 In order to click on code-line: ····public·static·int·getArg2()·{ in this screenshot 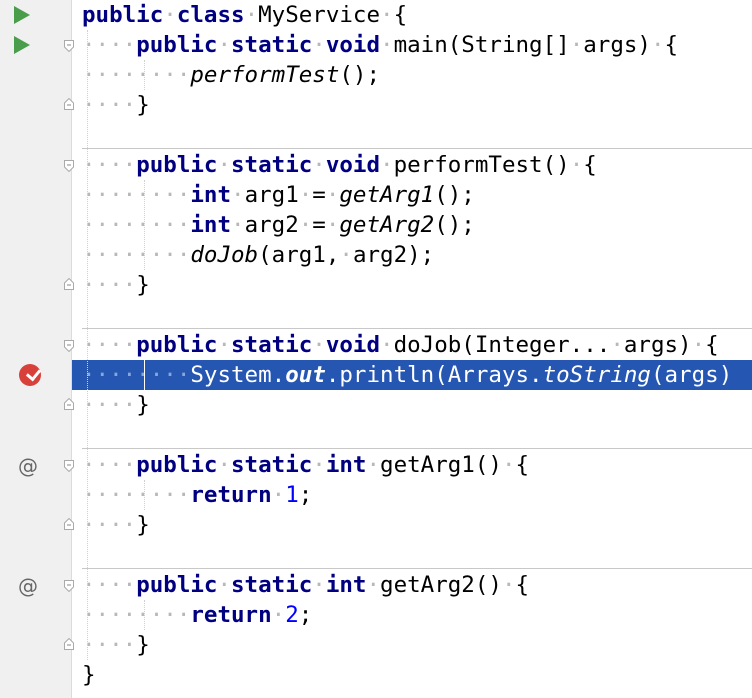, I will do `click(305, 585)`.